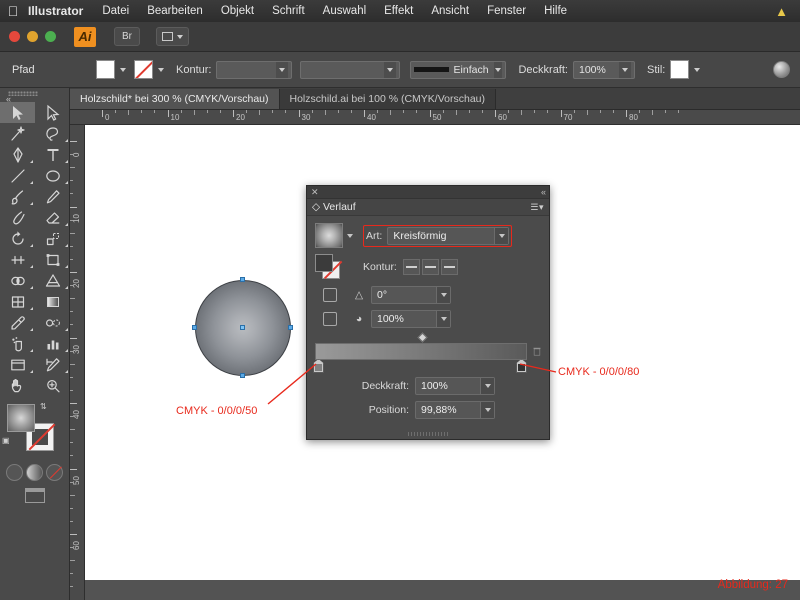 The width and height of the screenshot is (800, 600). Describe the element at coordinates (32, 36) in the screenshot. I see `minimize-window-button` at that location.